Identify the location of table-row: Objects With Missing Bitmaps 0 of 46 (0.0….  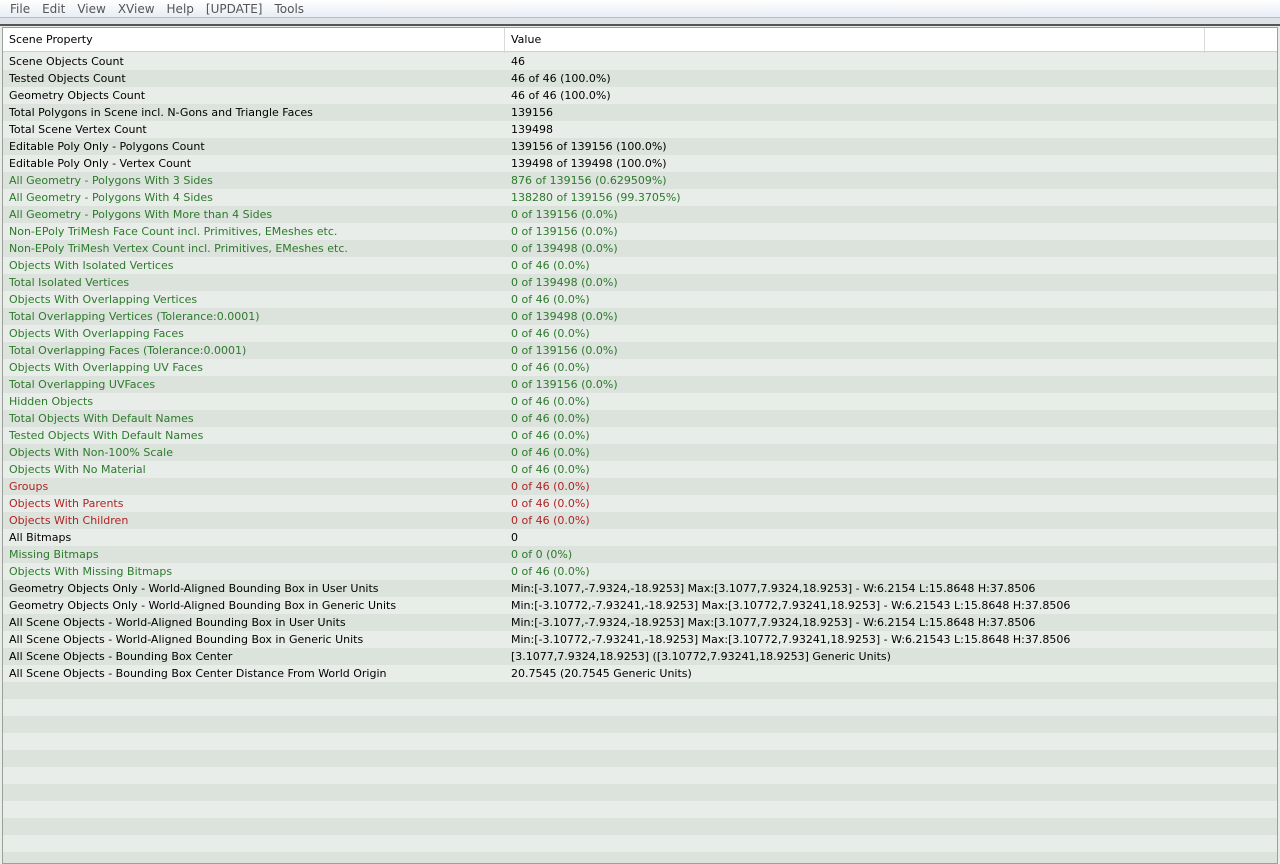
(640, 571).